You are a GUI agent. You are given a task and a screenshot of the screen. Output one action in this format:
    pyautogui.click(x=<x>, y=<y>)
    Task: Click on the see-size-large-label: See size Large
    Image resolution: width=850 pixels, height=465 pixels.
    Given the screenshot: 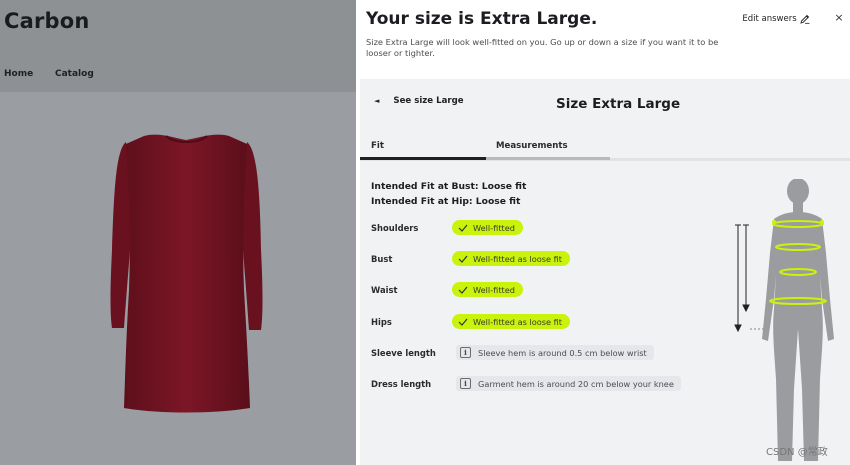 What is the action you would take?
    pyautogui.click(x=428, y=101)
    